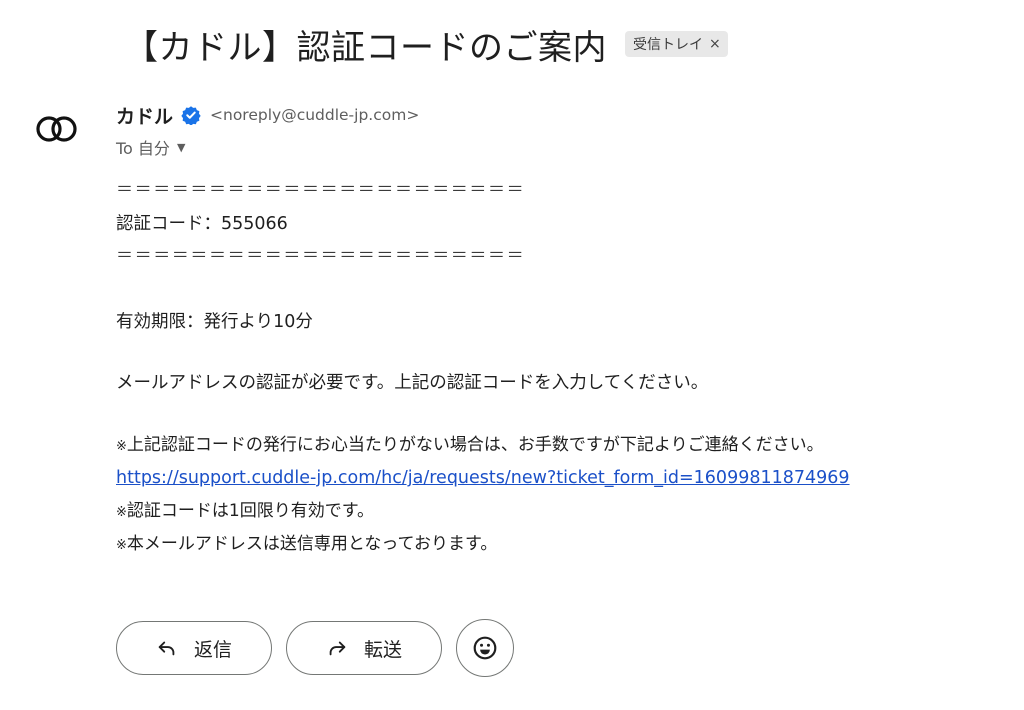  What do you see at coordinates (181, 147) in the screenshot?
I see `caret-down-icon: ▼` at bounding box center [181, 147].